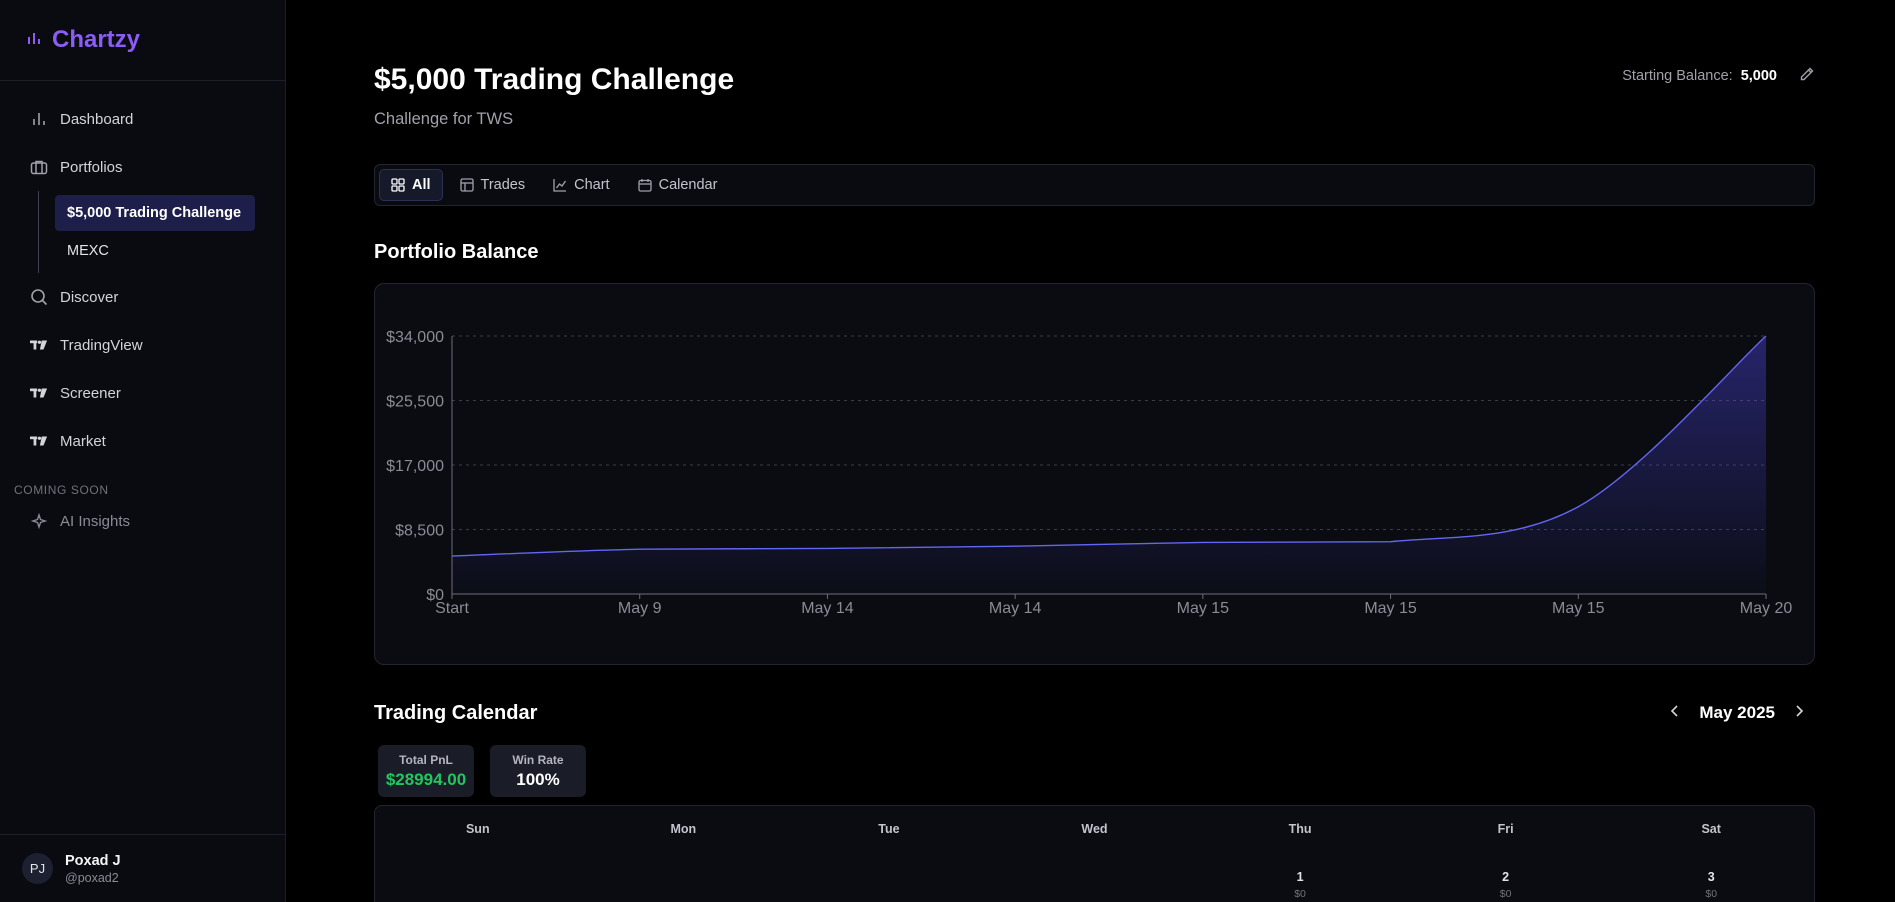 This screenshot has width=1895, height=902. What do you see at coordinates (142, 521) in the screenshot?
I see `sidebar-item-ai-insights: AI Insights` at bounding box center [142, 521].